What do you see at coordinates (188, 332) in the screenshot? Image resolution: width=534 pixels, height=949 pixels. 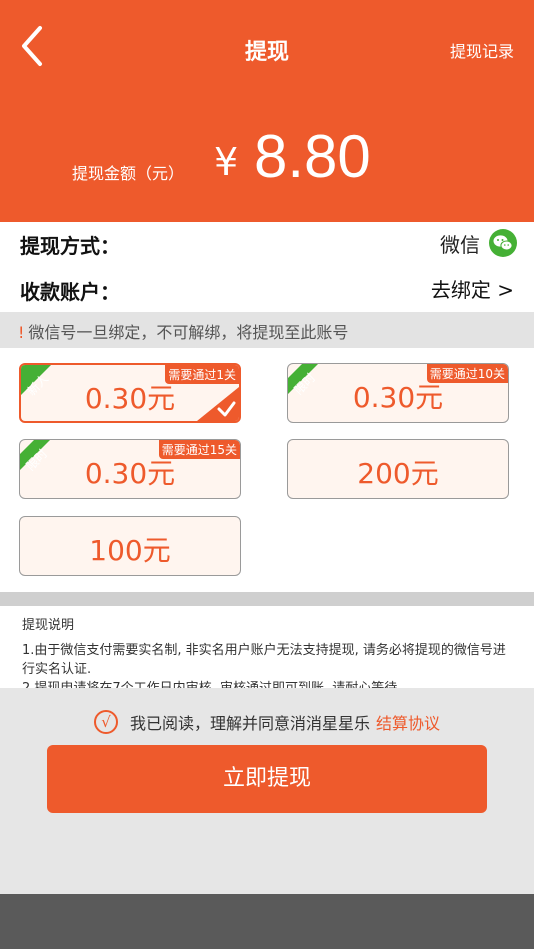 I see `notice-text: 微信号一旦绑定，不可解绑，将提现至此账号` at bounding box center [188, 332].